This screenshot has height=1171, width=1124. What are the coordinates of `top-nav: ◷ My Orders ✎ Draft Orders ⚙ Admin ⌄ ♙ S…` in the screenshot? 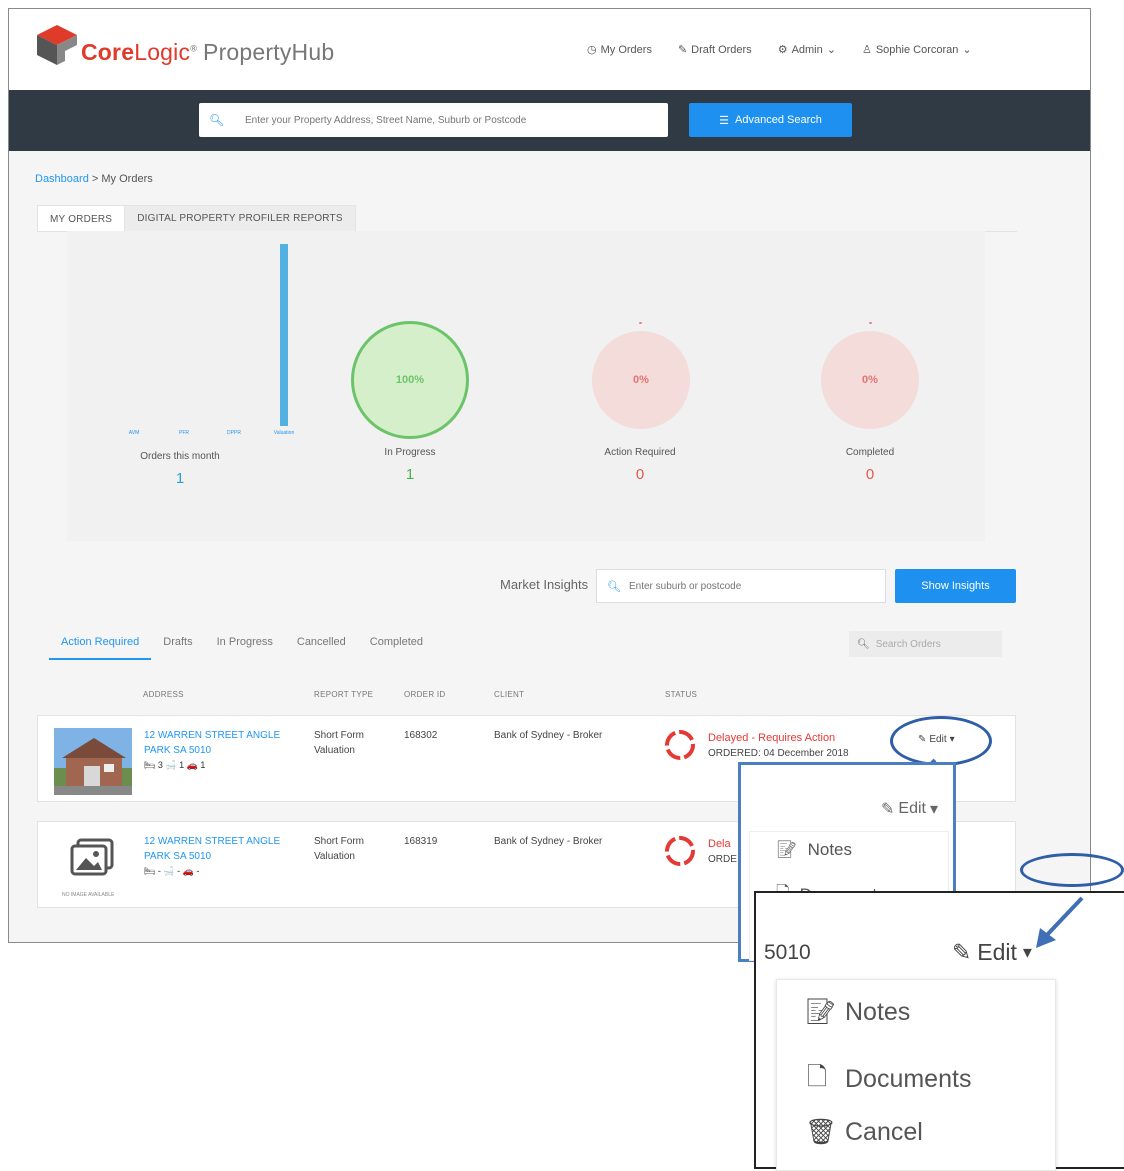 It's located at (779, 50).